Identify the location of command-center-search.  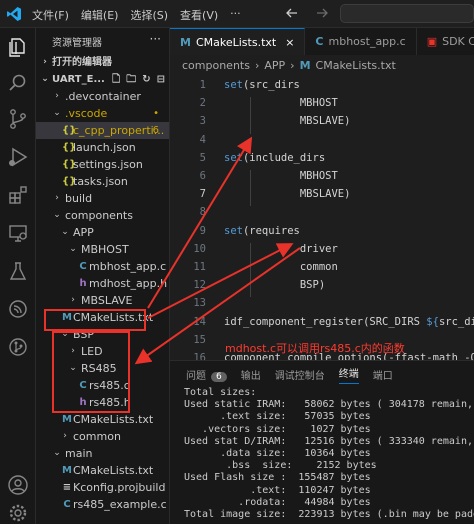
(407, 13).